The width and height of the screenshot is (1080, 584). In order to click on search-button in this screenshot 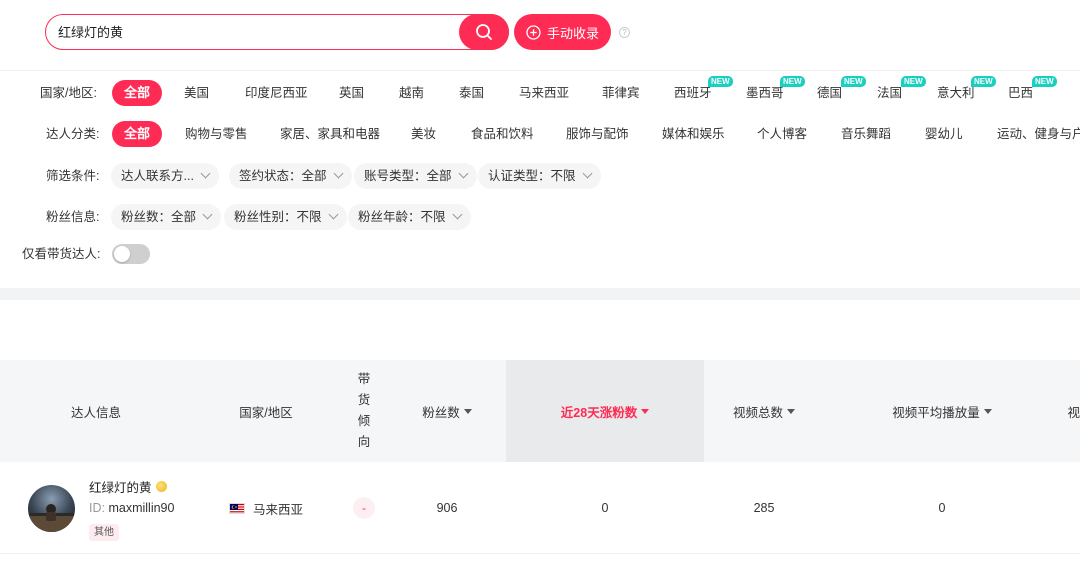, I will do `click(484, 31)`.